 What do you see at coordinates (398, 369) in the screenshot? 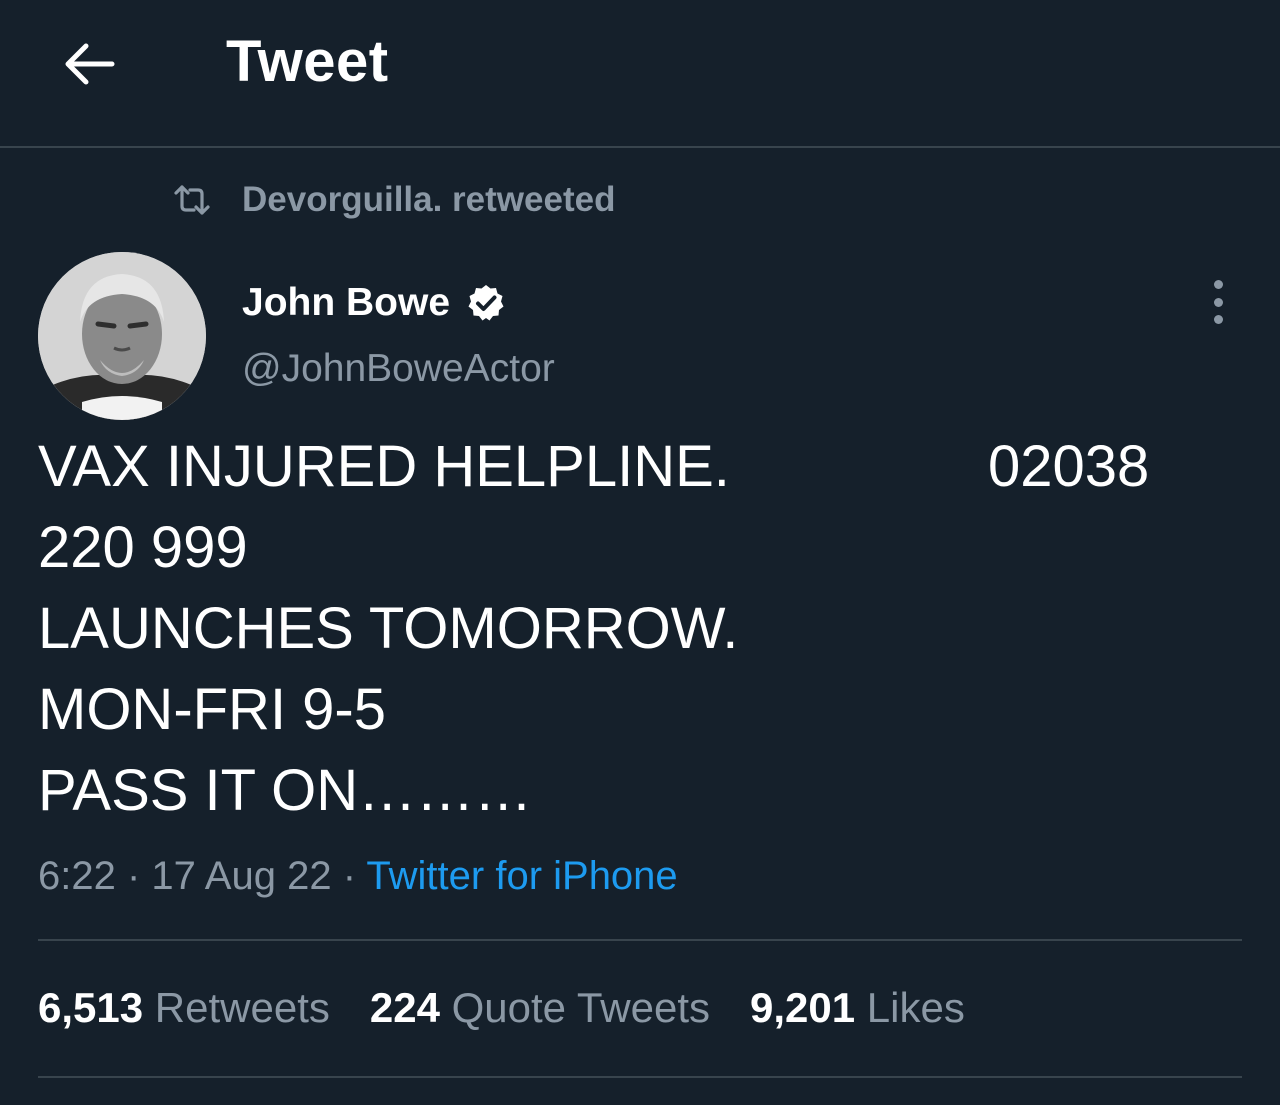
I see `author-handle: @JohnBoweActor` at bounding box center [398, 369].